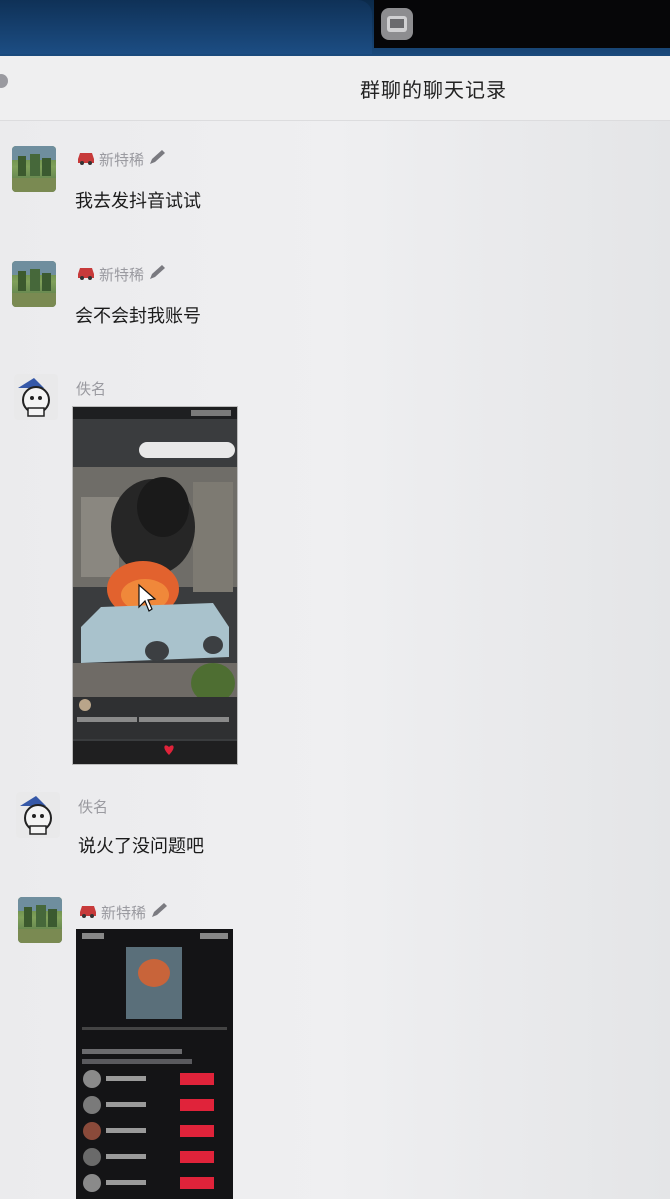 This screenshot has width=670, height=1199. What do you see at coordinates (335, 88) in the screenshot?
I see `chat-header: 群聊的聊天记录` at bounding box center [335, 88].